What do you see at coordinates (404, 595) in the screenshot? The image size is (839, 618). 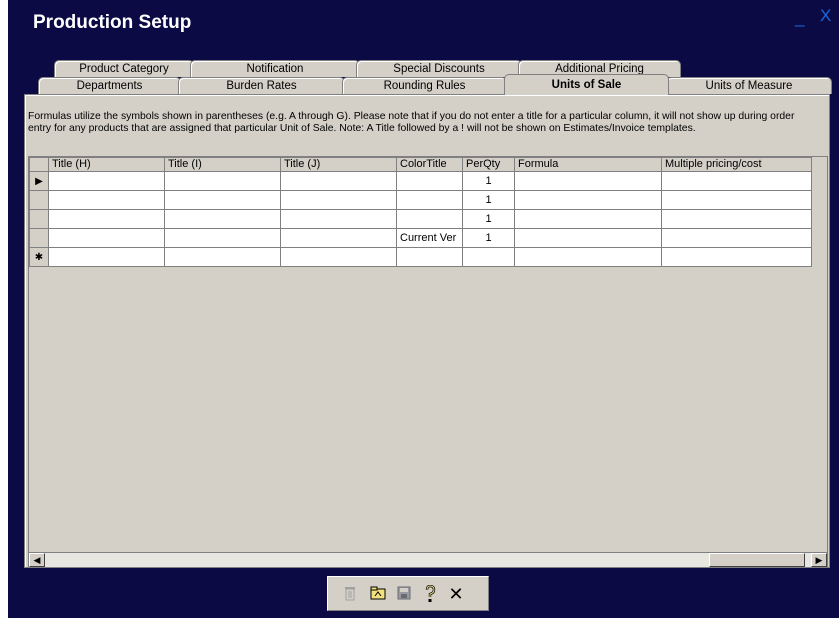 I see `disk-icon` at bounding box center [404, 595].